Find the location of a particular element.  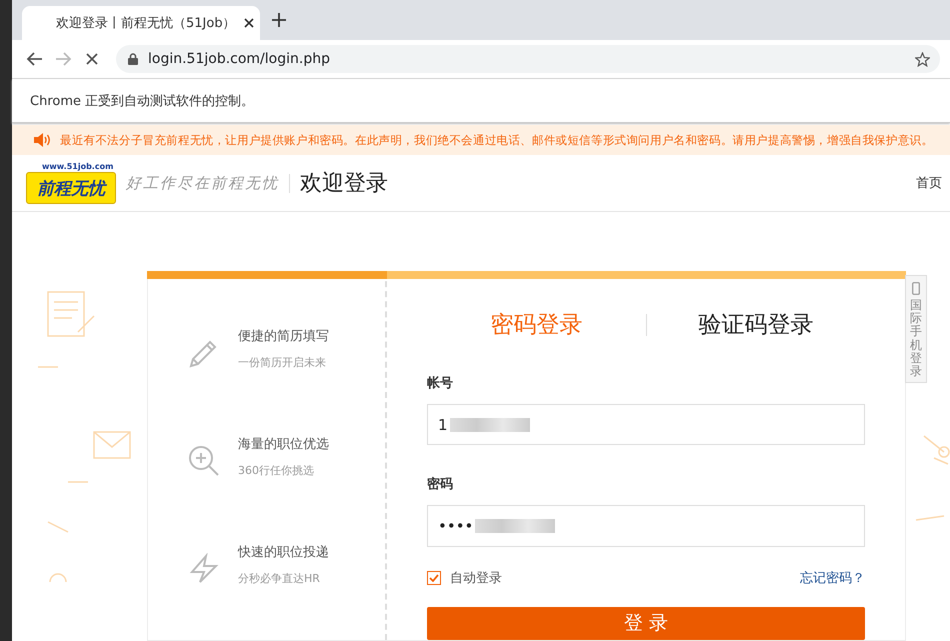

checkbox-label: 自动登录 is located at coordinates (476, 578).